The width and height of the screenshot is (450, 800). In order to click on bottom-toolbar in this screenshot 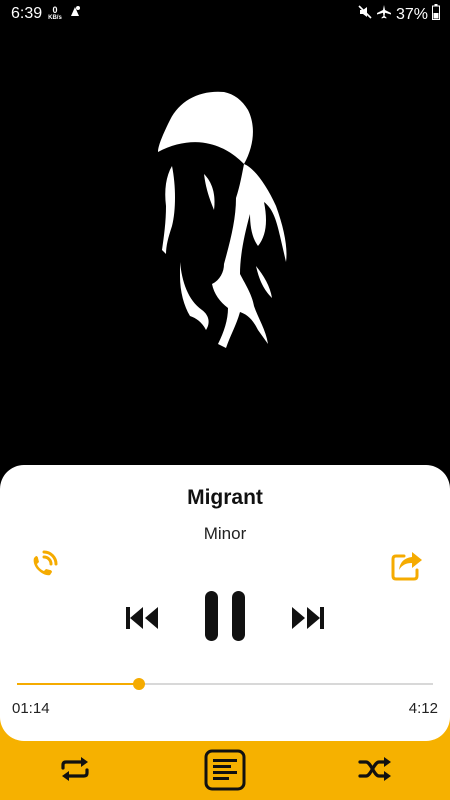, I will do `click(225, 755)`.